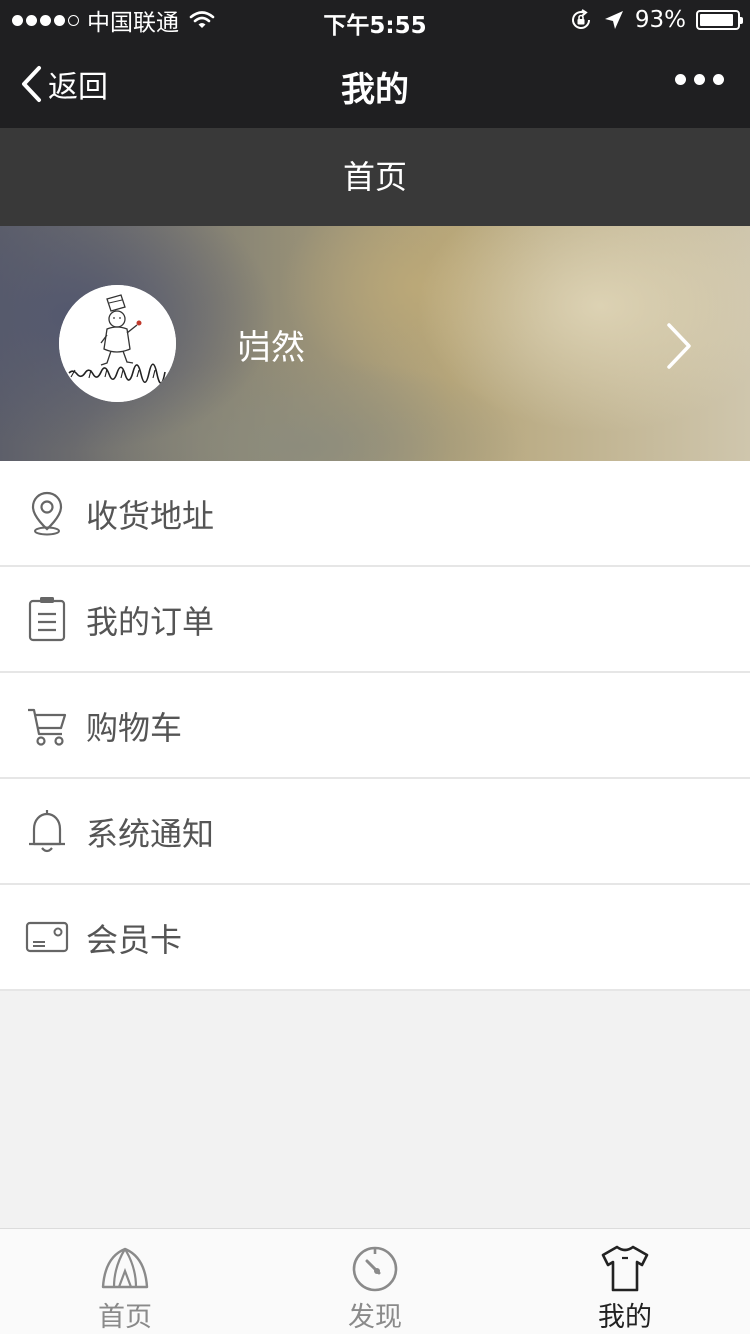 The height and width of the screenshot is (1334, 750). I want to click on cart-icon, so click(47, 727).